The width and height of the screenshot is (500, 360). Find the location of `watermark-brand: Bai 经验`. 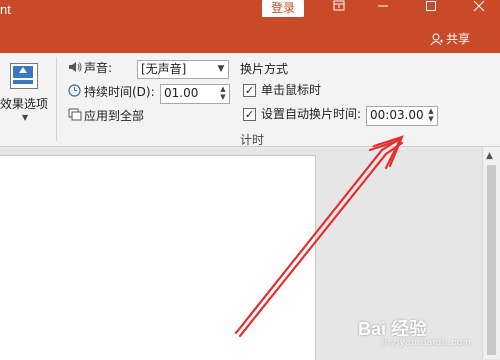

watermark-brand: Bai 经验 is located at coordinates (393, 329).